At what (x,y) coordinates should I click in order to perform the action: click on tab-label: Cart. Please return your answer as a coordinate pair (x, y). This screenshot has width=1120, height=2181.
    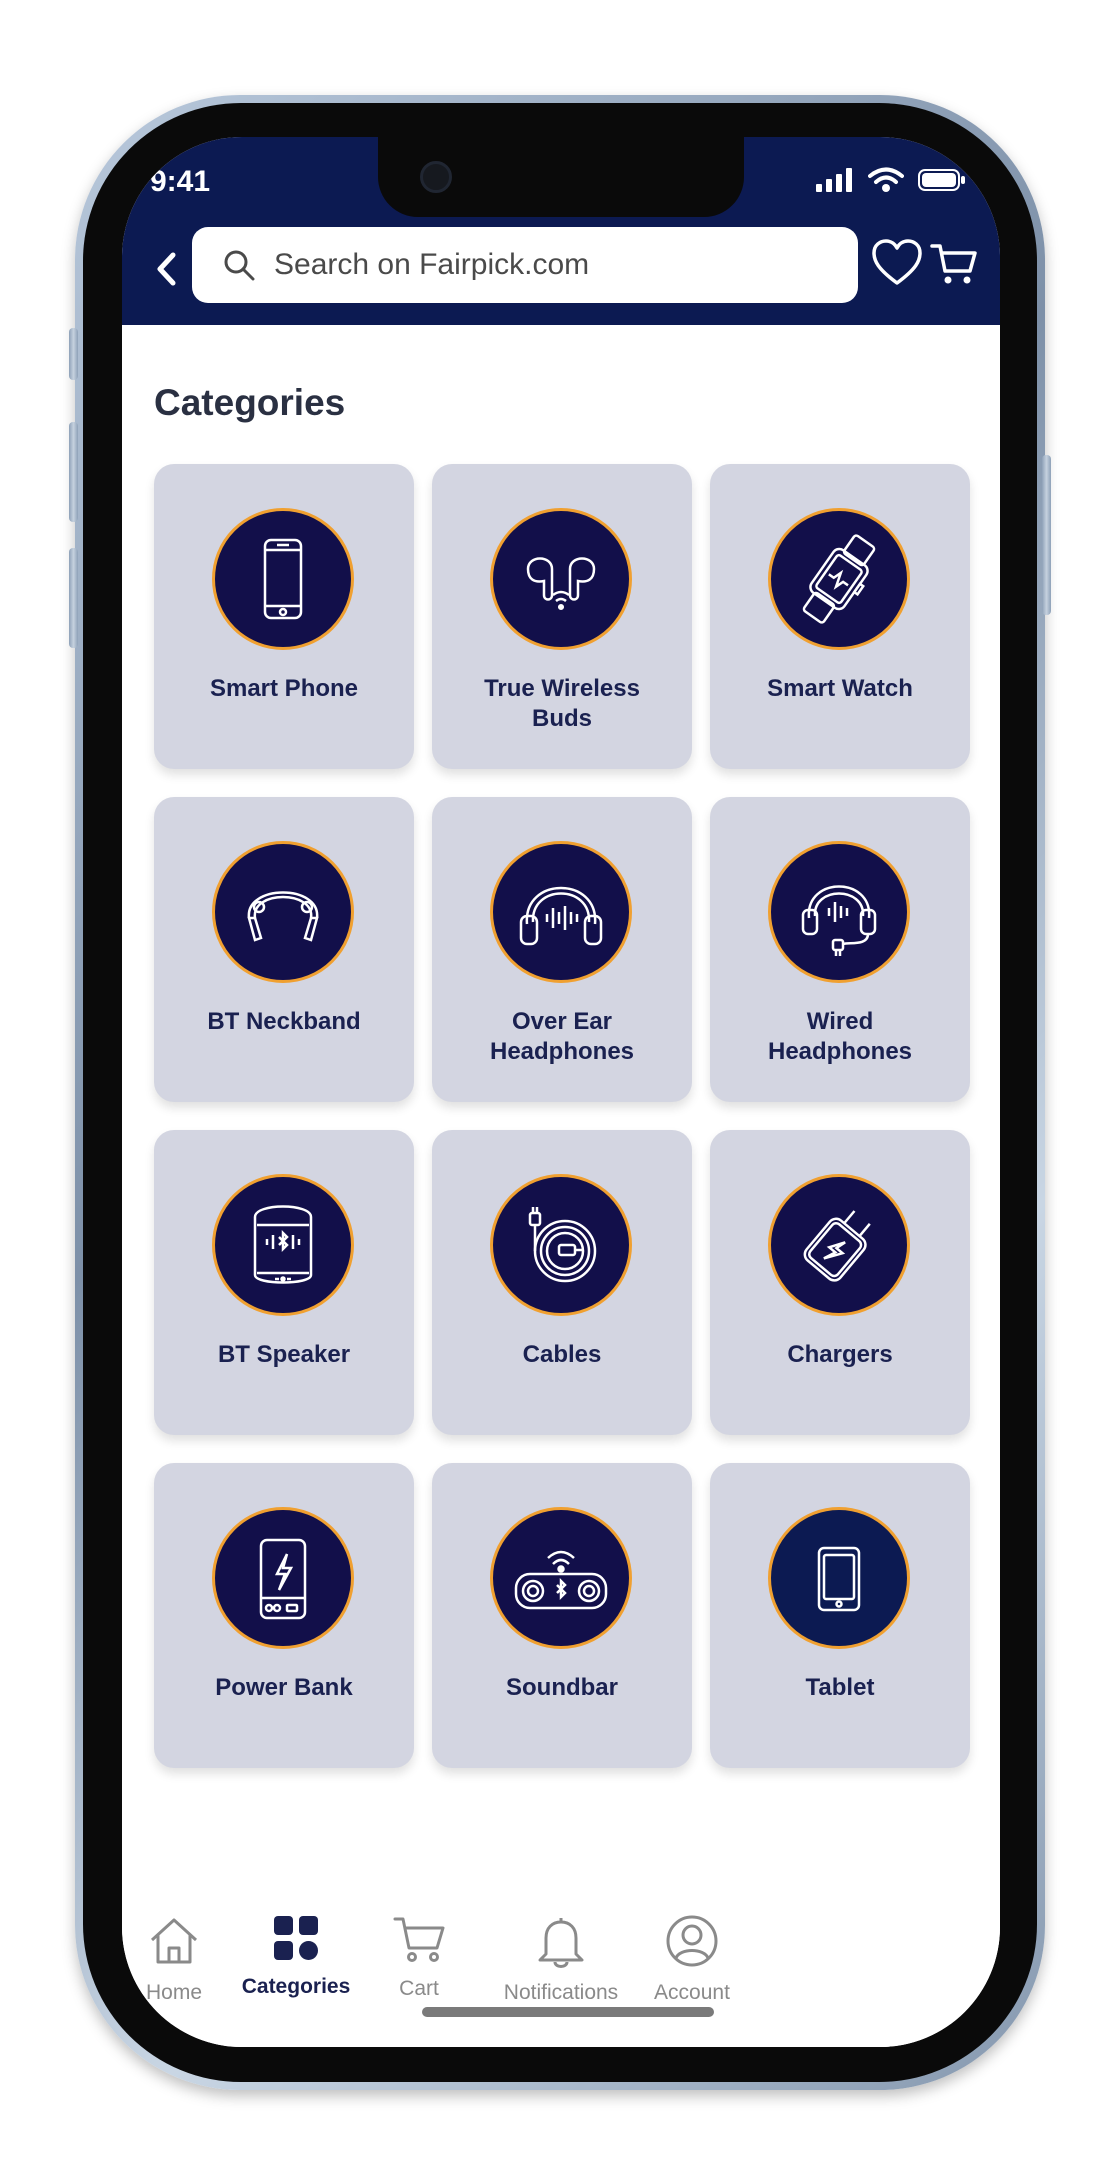
    Looking at the image, I should click on (419, 1988).